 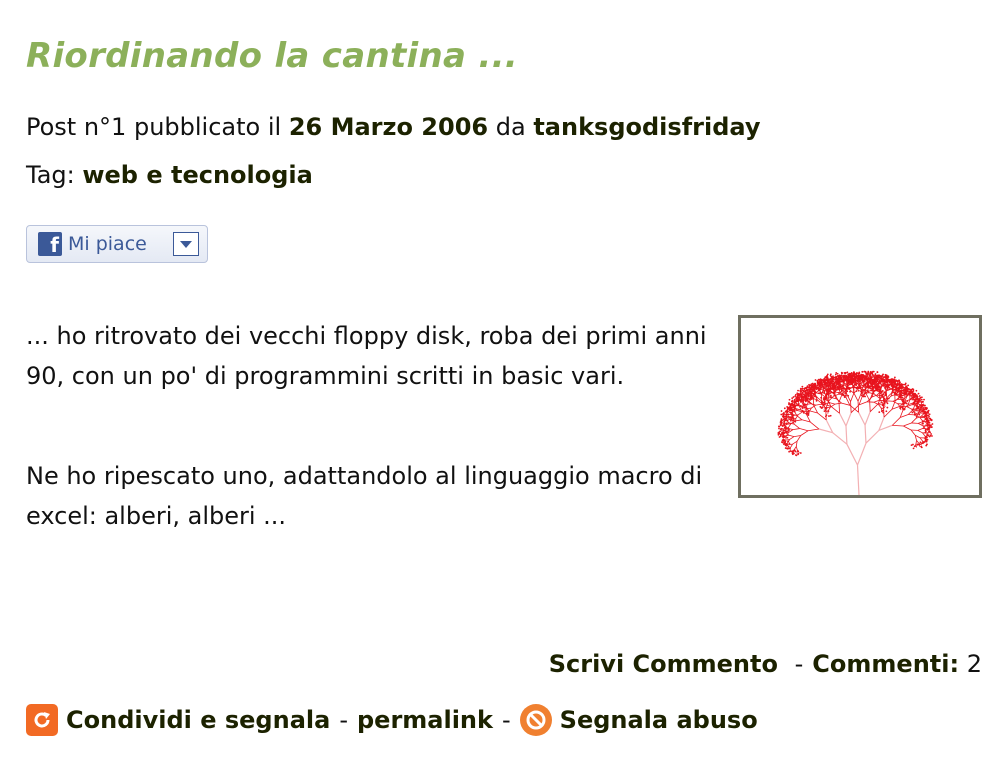 I want to click on share-link: Condividi e segnala, so click(x=198, y=720).